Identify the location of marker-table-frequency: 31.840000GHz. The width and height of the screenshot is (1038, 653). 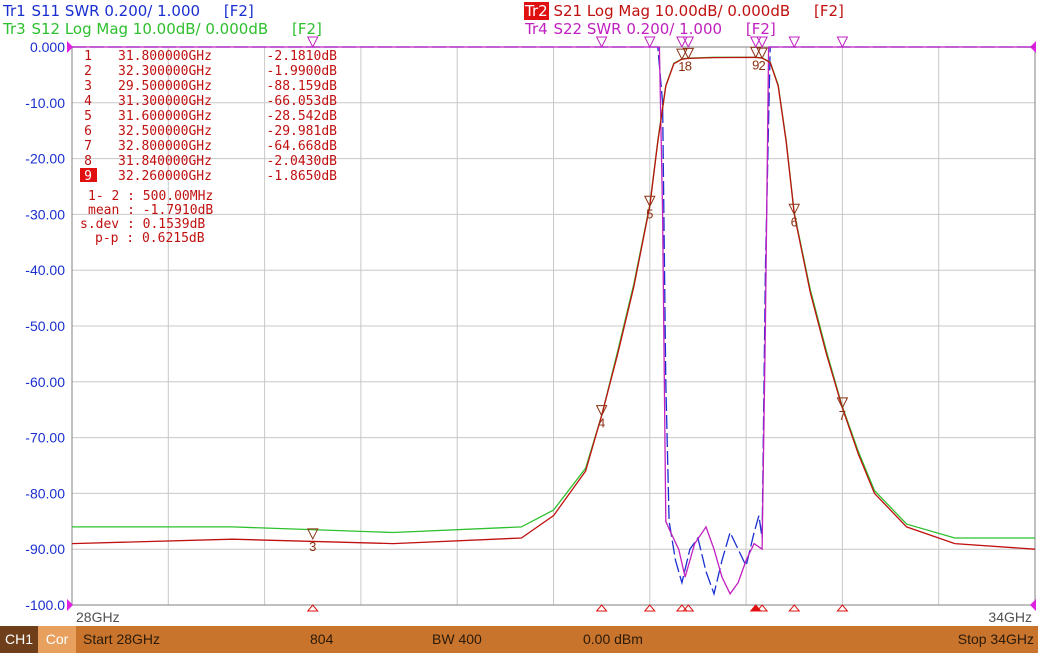
(165, 161).